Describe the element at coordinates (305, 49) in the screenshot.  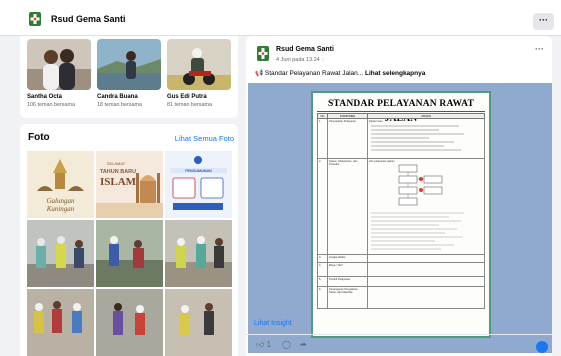
I see `post-author: Rsud Gema Santi` at that location.